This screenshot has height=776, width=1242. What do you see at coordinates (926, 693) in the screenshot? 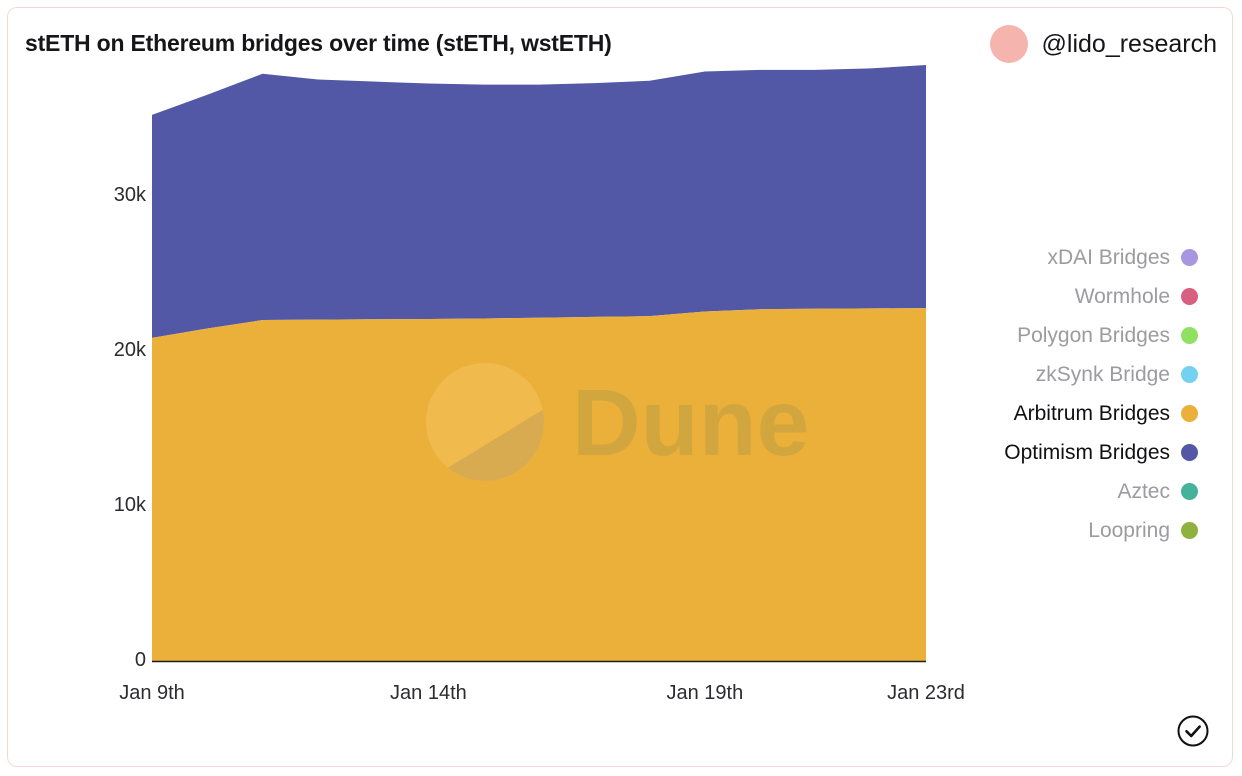
I see `x-axis-tick-label: Jan 23rd` at bounding box center [926, 693].